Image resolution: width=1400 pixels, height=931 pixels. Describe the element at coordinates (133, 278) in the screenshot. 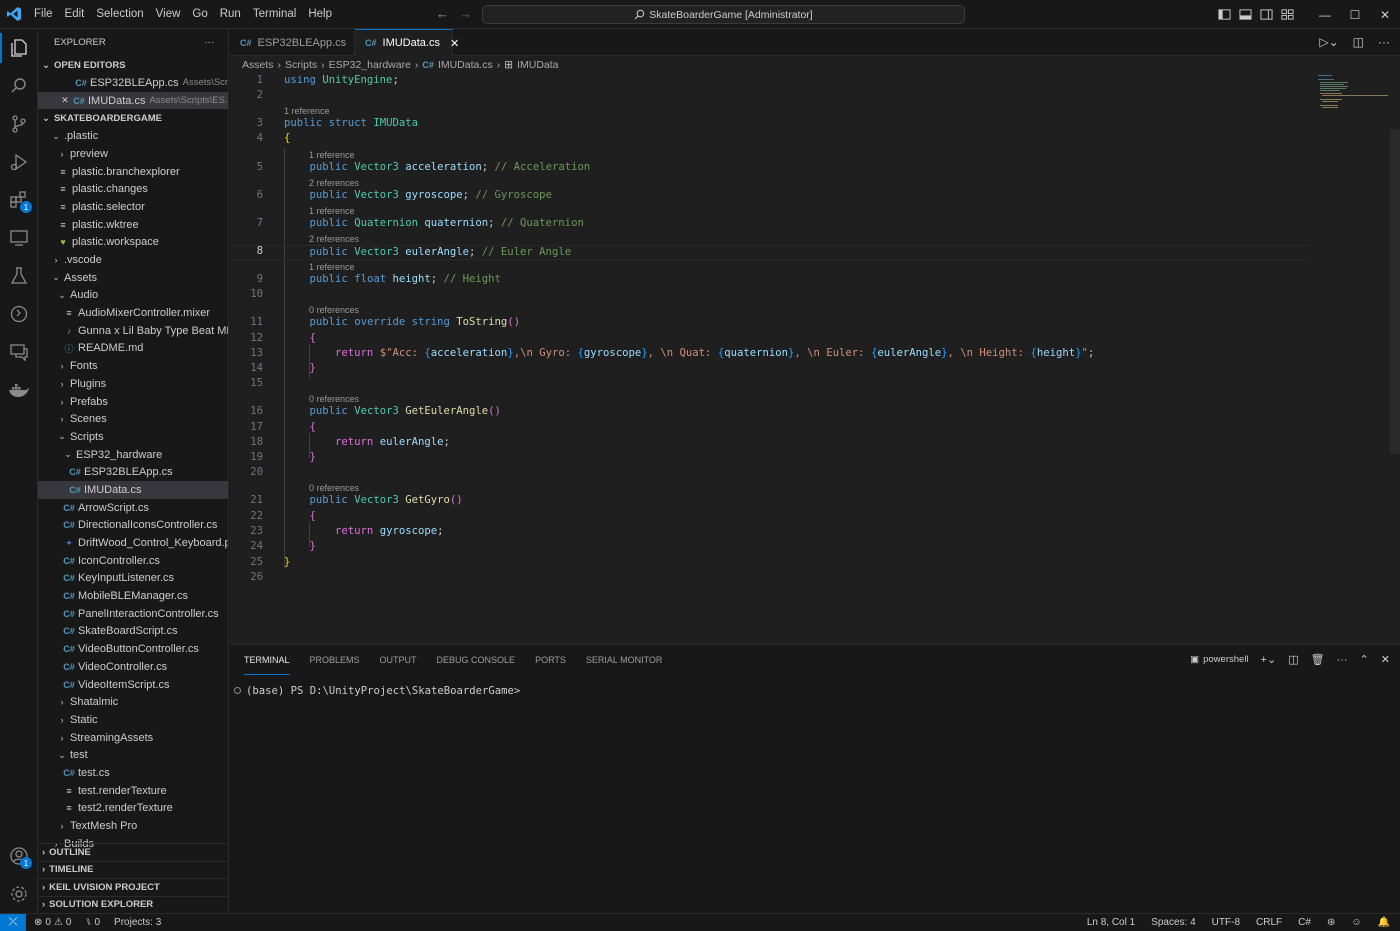

I see `tree-item: ⌄ Assets` at that location.